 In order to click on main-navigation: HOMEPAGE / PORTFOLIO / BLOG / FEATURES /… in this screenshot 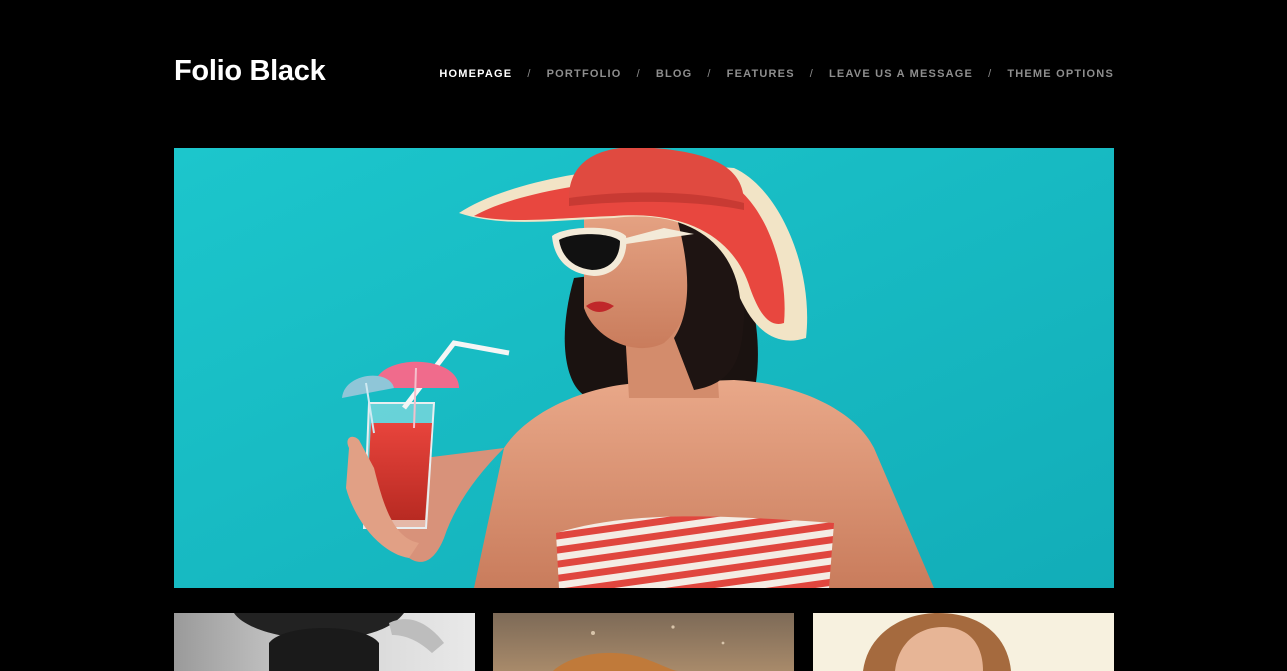, I will do `click(776, 74)`.